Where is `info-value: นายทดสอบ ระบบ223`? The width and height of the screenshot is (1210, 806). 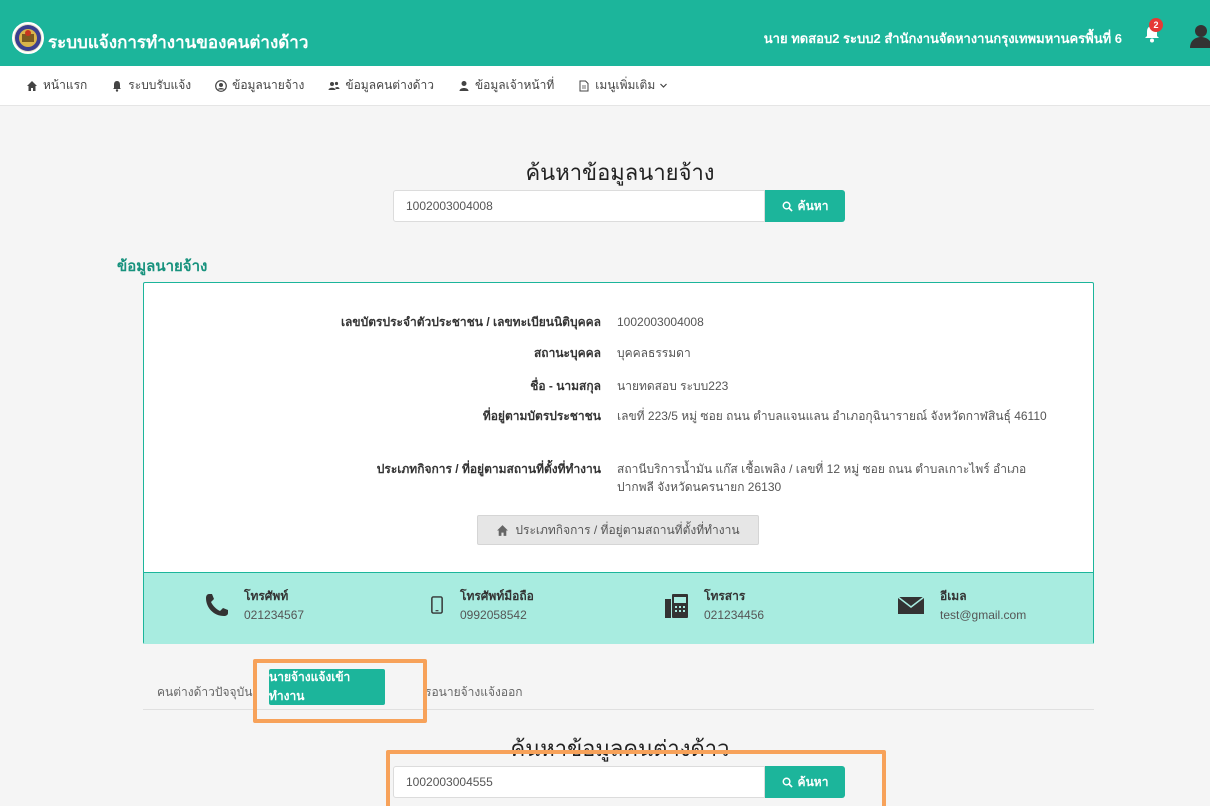
info-value: นายทดสอบ ระบบ223 is located at coordinates (673, 386).